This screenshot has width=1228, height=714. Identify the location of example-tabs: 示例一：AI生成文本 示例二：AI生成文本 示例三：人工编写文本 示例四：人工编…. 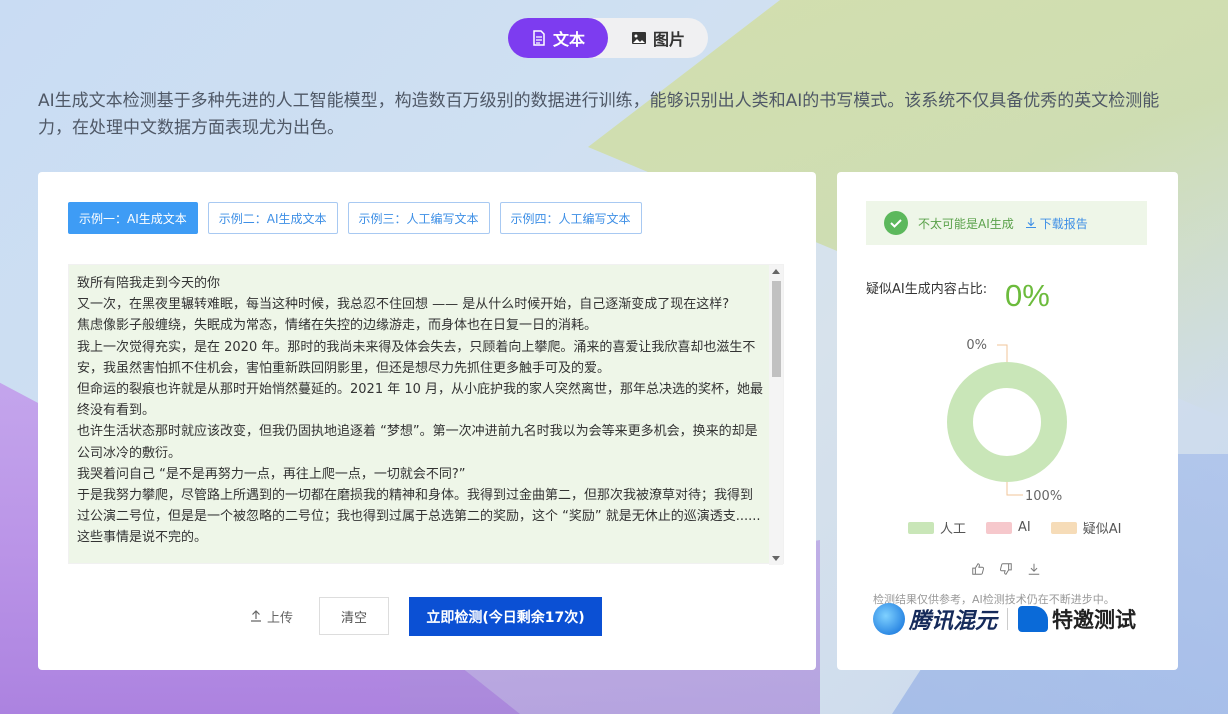
(355, 218).